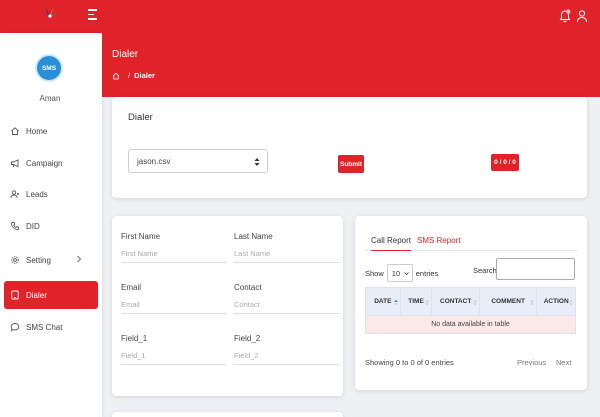 The height and width of the screenshot is (417, 600). Describe the element at coordinates (287, 349) in the screenshot. I see `field-2-group: Field_2 Field_2` at that location.